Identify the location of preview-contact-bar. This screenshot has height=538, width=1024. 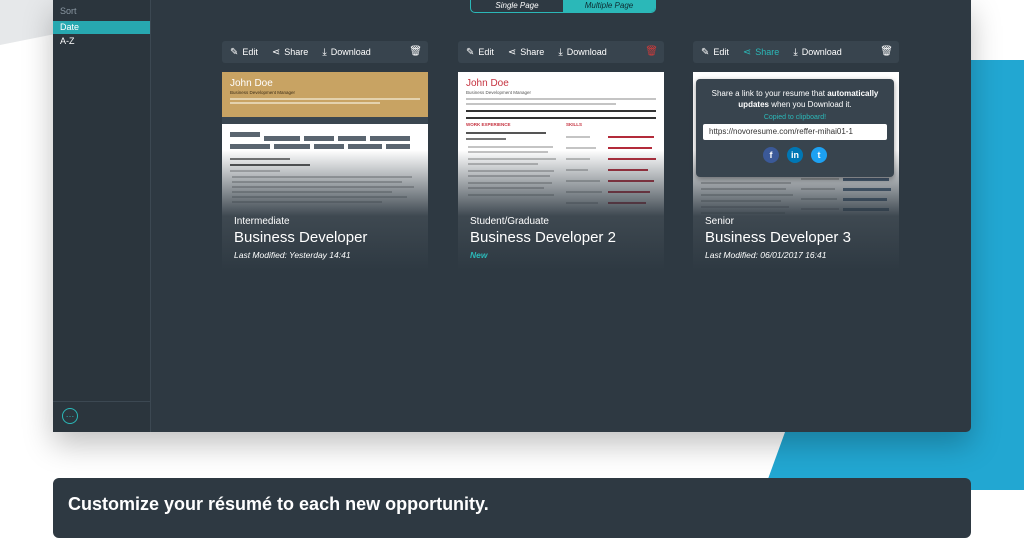
(325, 120).